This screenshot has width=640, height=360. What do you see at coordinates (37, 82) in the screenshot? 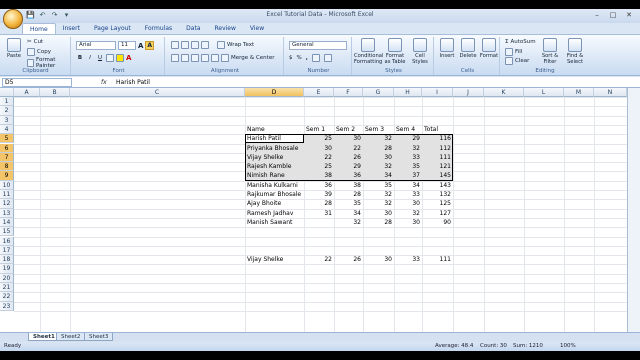
I see `name-box: D5` at bounding box center [37, 82].